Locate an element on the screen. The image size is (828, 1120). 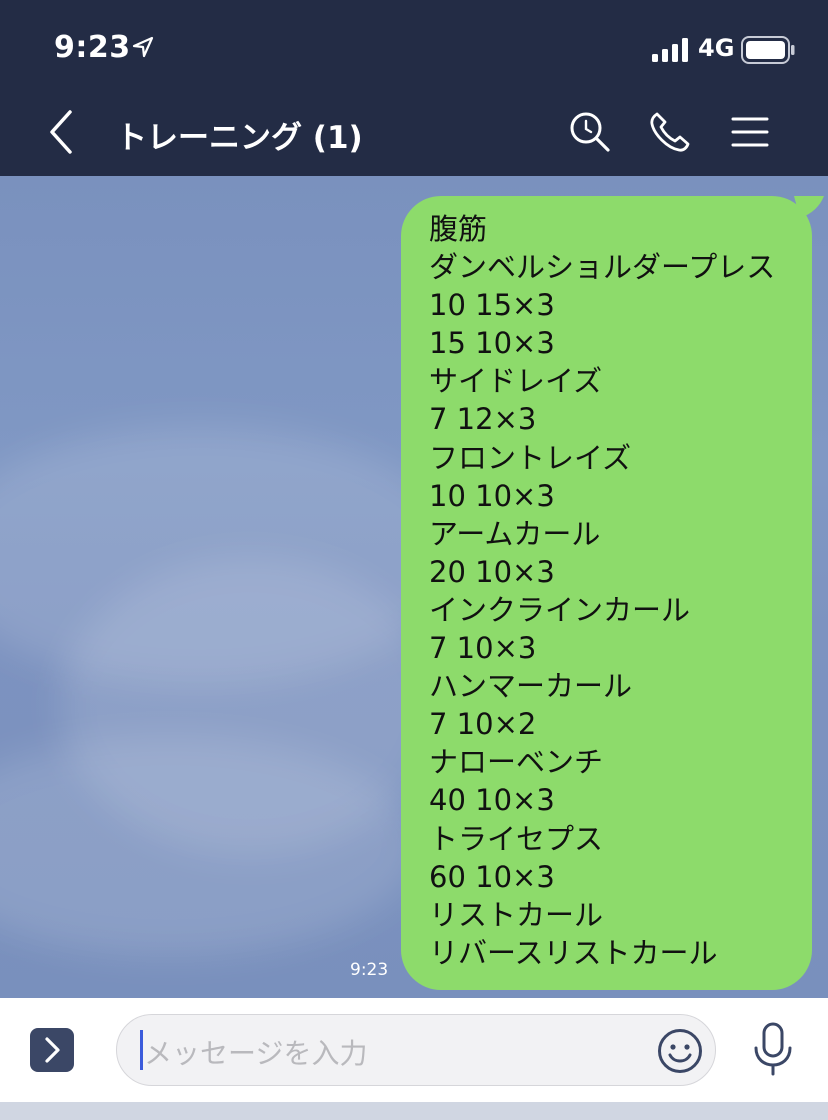
network-type: 4G is located at coordinates (716, 48).